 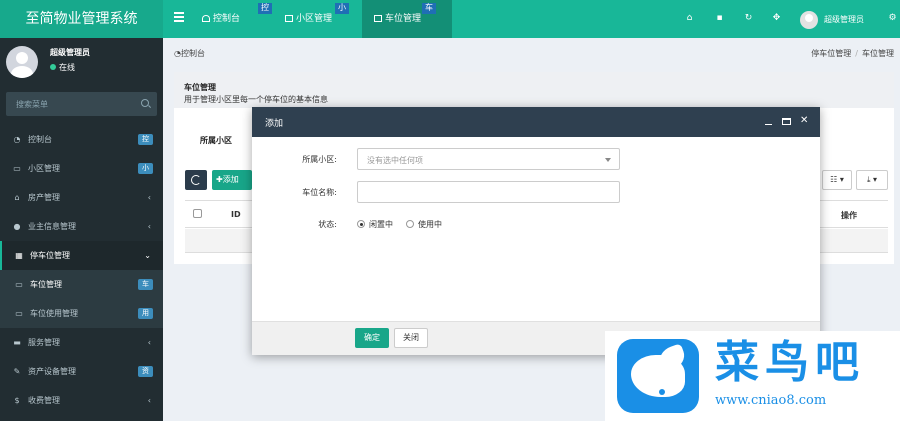 I want to click on add-button: ✚添加, so click(x=232, y=180).